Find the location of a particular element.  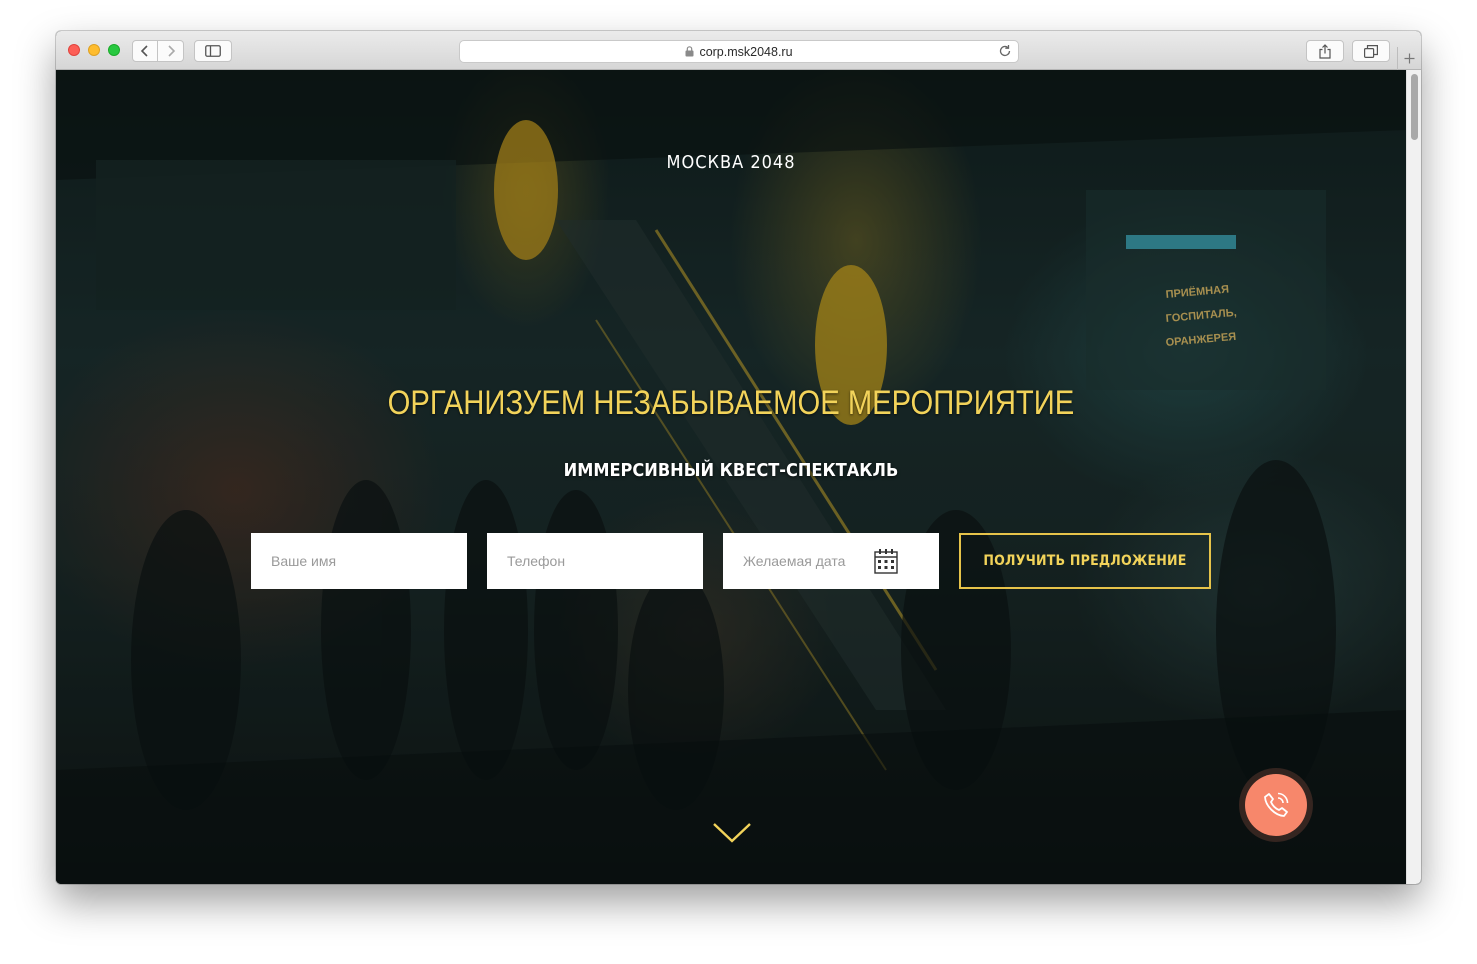

page-scrollbar is located at coordinates (1413, 477).